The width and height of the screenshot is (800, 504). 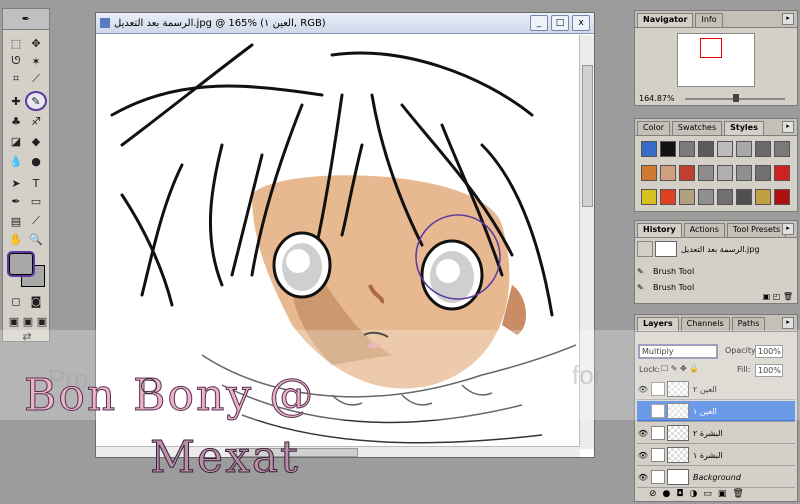 I want to click on path-selection-tool: ➤, so click(x=16, y=183).